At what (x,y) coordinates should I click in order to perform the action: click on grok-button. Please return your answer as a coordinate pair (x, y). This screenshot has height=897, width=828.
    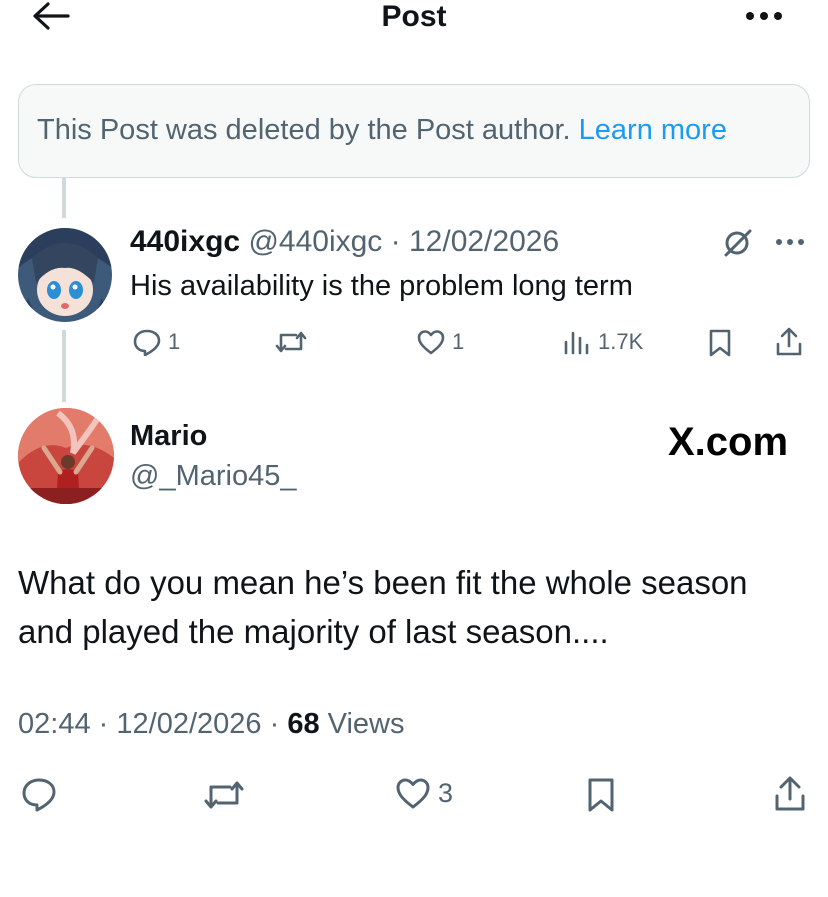
    Looking at the image, I should click on (738, 243).